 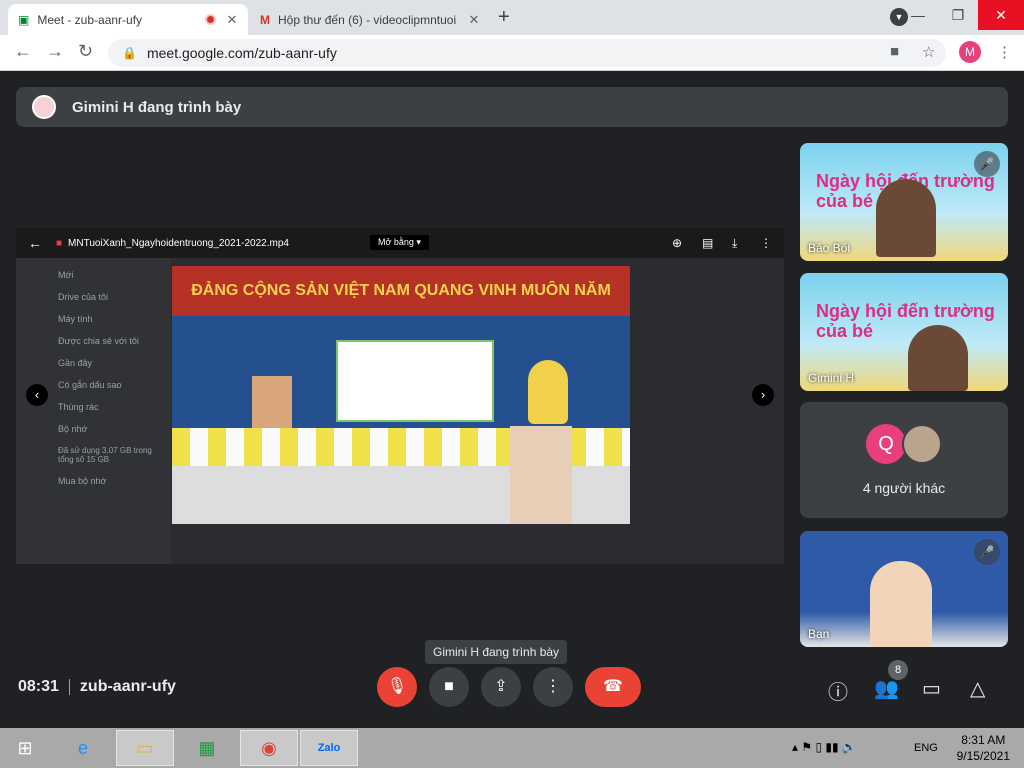 I want to click on reload-icon: ↻, so click(x=85, y=51).